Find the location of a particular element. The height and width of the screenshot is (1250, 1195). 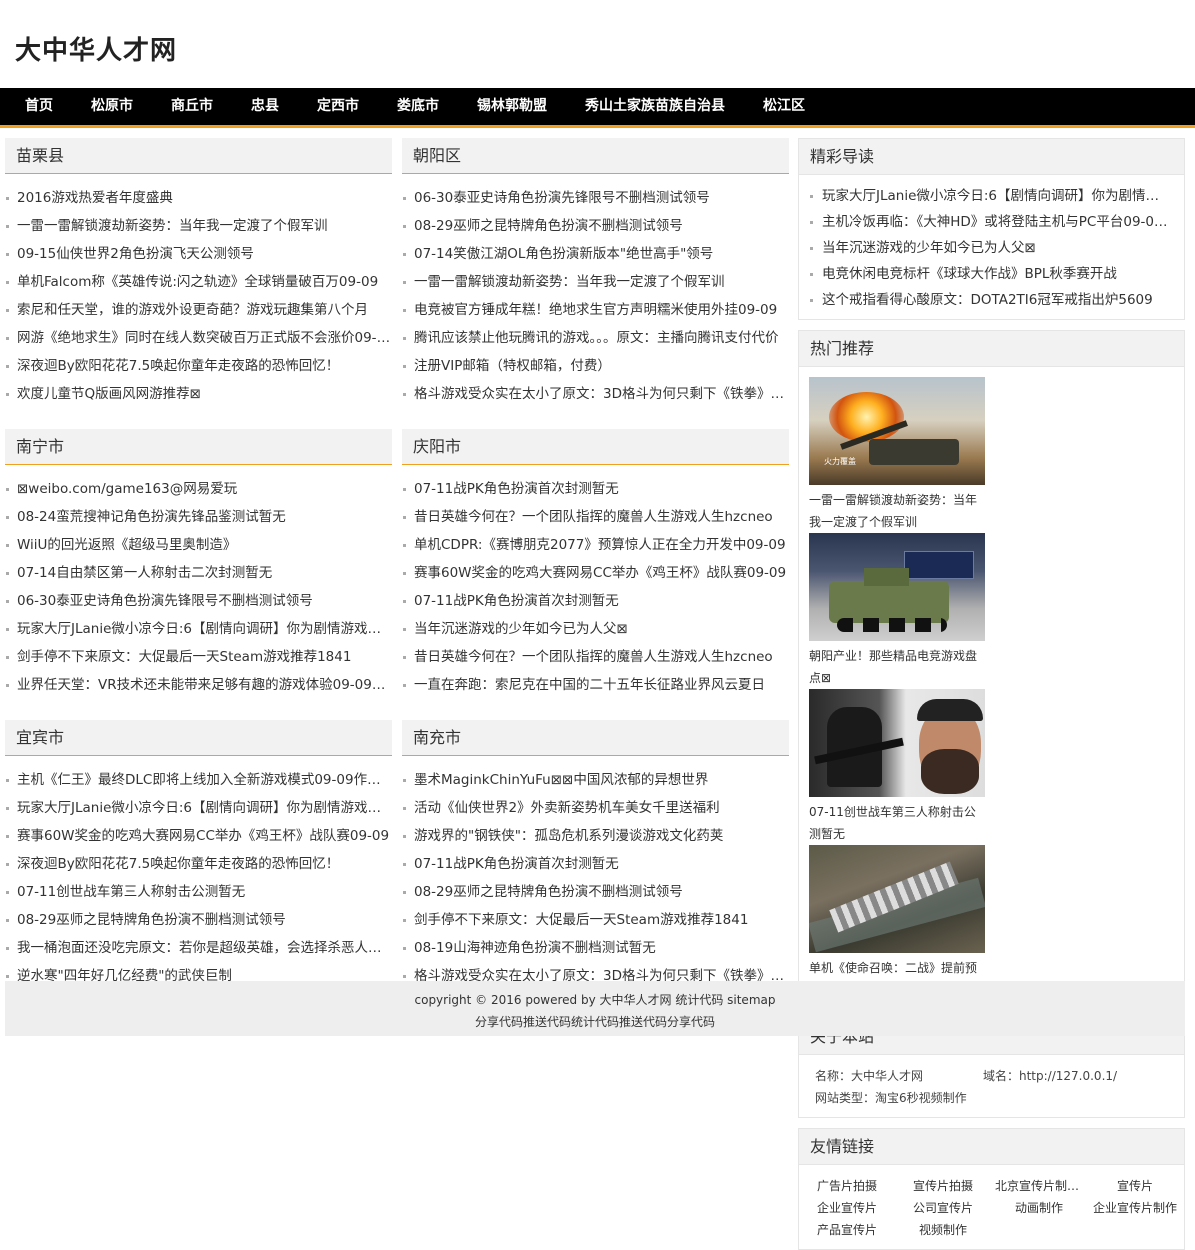

box-title: 友情链接 is located at coordinates (842, 1146).